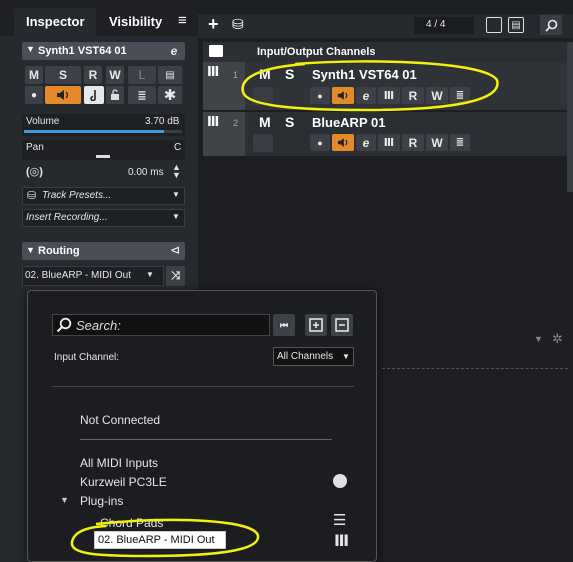  What do you see at coordinates (119, 463) in the screenshot?
I see `list-item-all-midi-inputs: All MIDI Inputs` at bounding box center [119, 463].